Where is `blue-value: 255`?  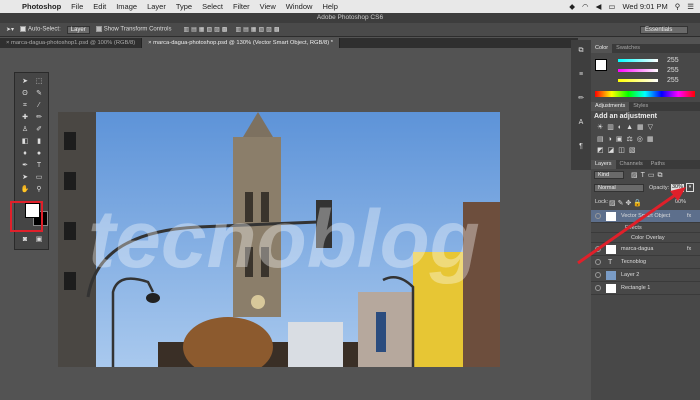 blue-value: 255 is located at coordinates (673, 80).